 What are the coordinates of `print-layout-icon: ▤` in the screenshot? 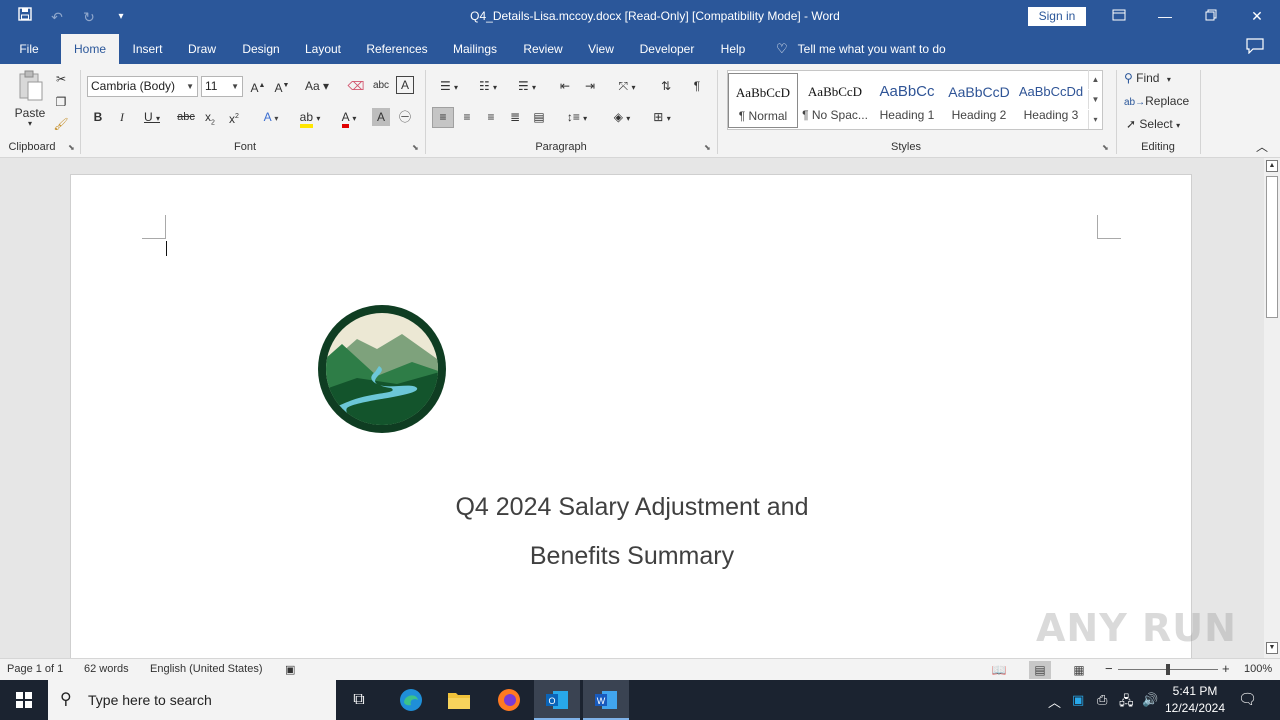 It's located at (1040, 670).